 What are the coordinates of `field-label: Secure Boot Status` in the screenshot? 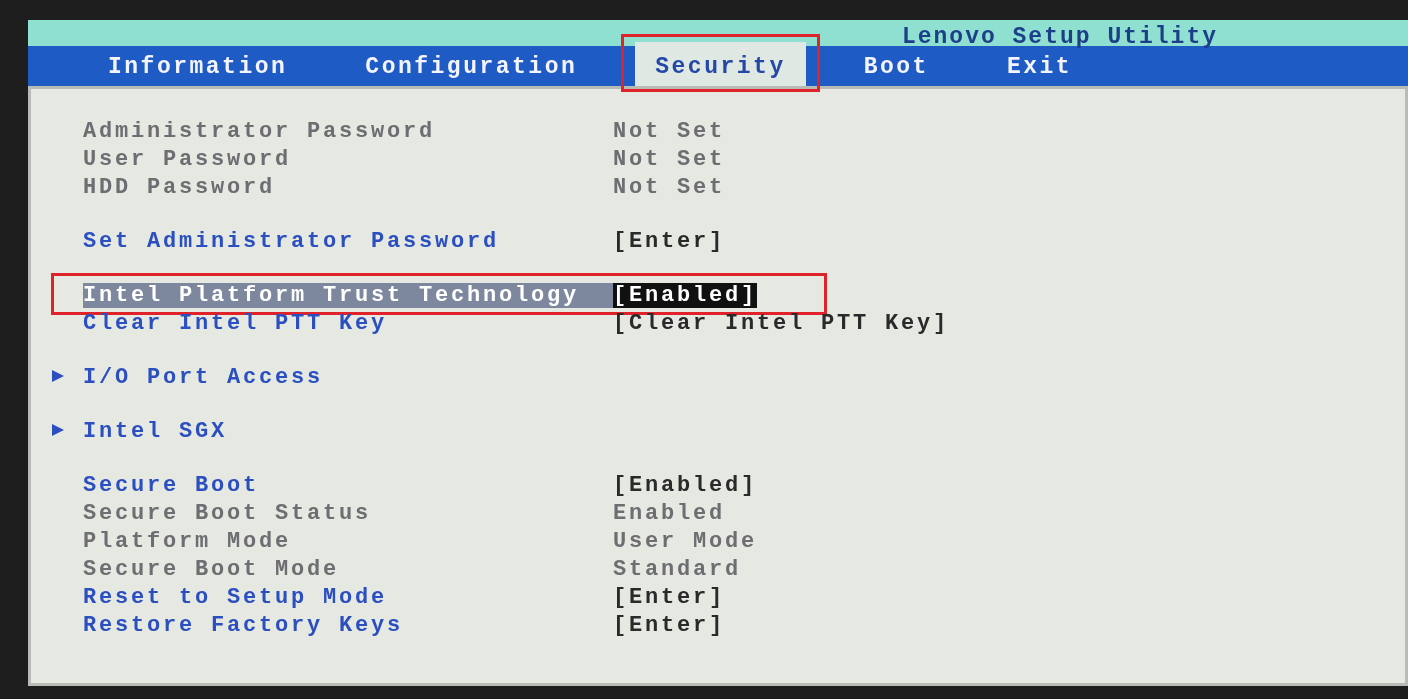 It's located at (228, 513).